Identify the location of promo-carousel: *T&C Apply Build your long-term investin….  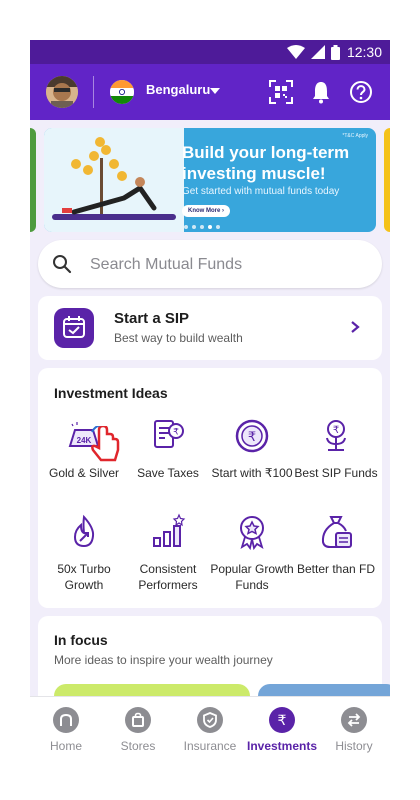
(210, 180).